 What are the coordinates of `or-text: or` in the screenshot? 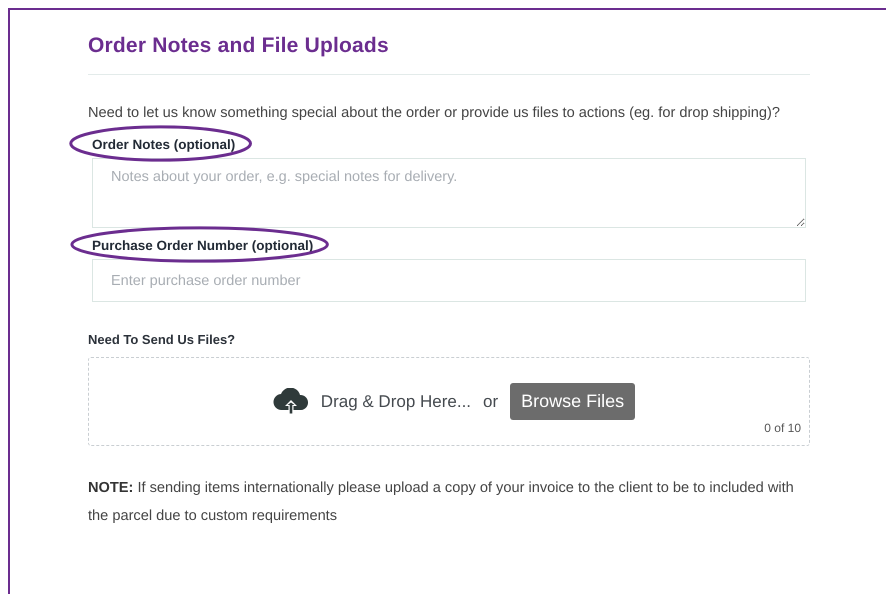 It's located at (490, 402).